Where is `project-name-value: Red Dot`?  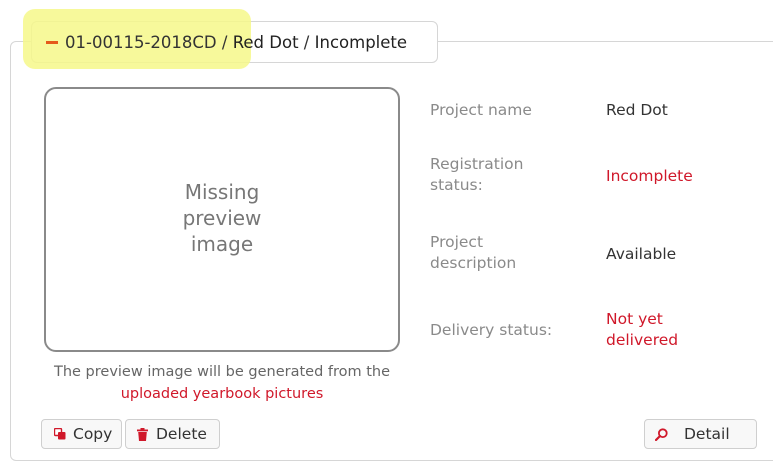
project-name-value: Red Dot is located at coordinates (637, 110).